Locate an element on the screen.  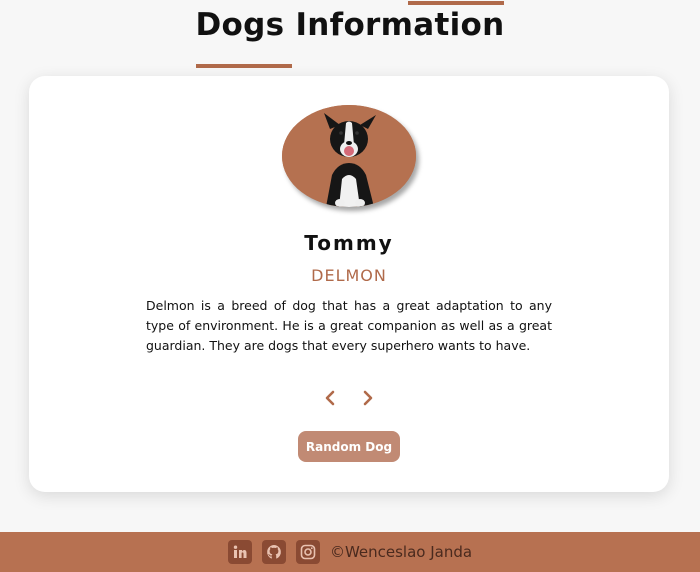
header: Dogs Information is located at coordinates (350, 34).